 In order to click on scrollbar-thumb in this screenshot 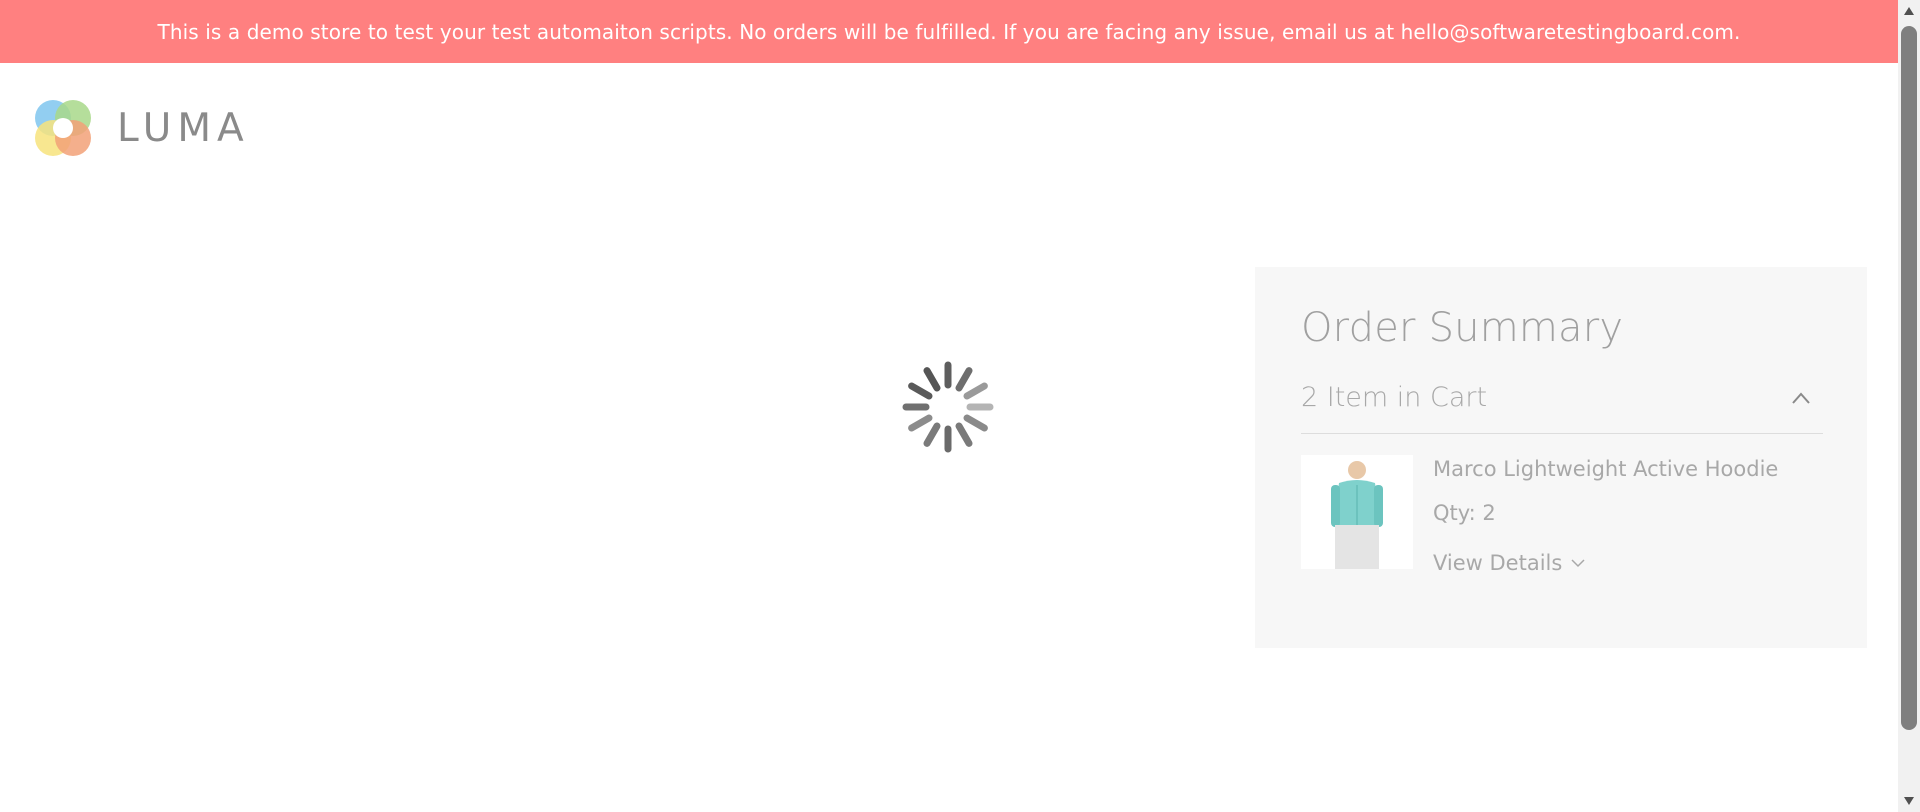, I will do `click(1909, 378)`.